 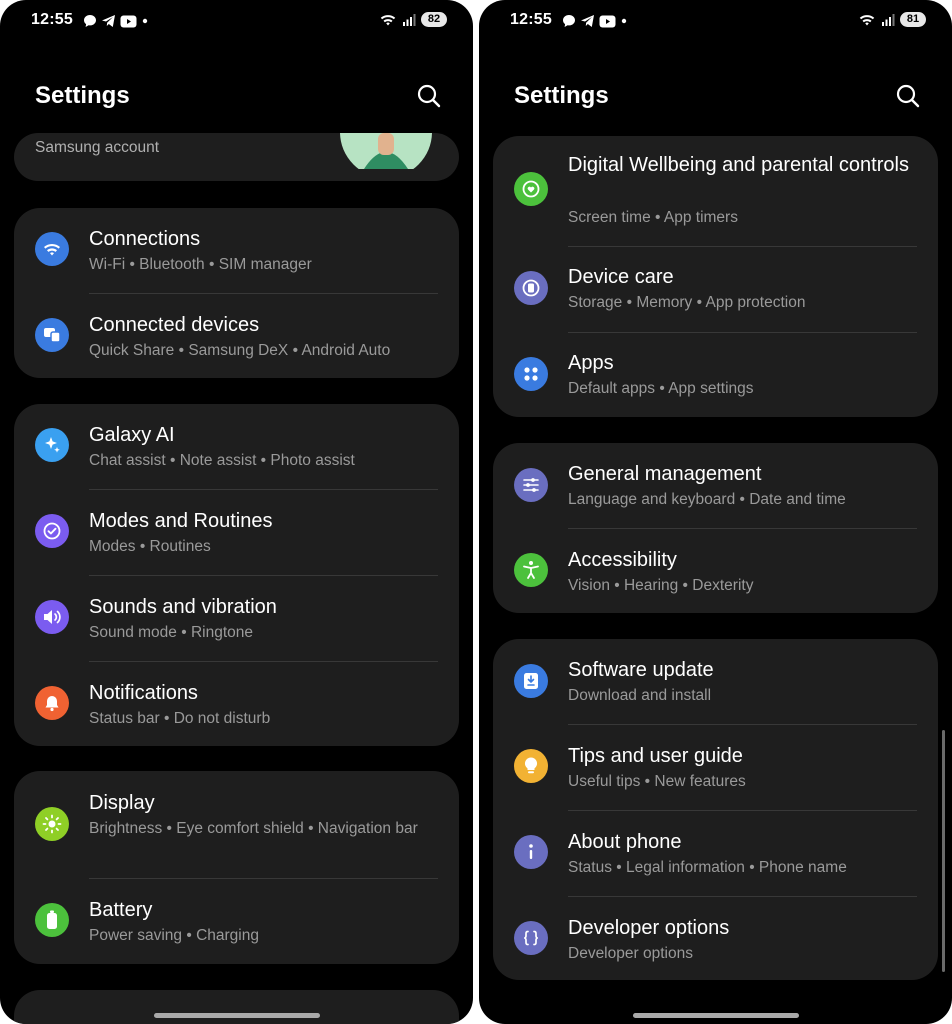 What do you see at coordinates (531, 374) in the screenshot?
I see `apps-grid-icon` at bounding box center [531, 374].